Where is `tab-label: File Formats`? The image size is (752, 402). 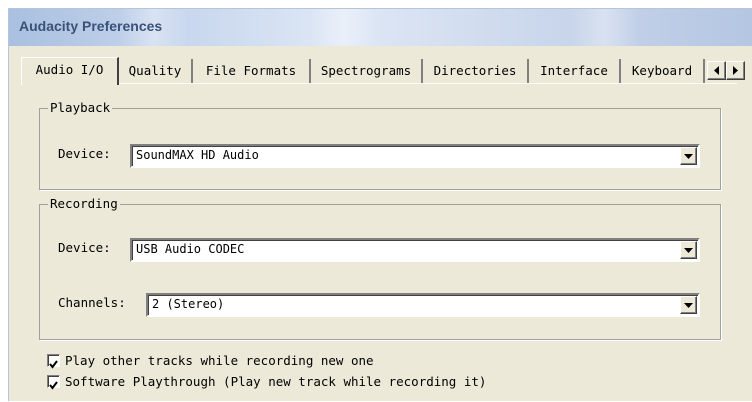
tab-label: File Formats is located at coordinates (251, 70).